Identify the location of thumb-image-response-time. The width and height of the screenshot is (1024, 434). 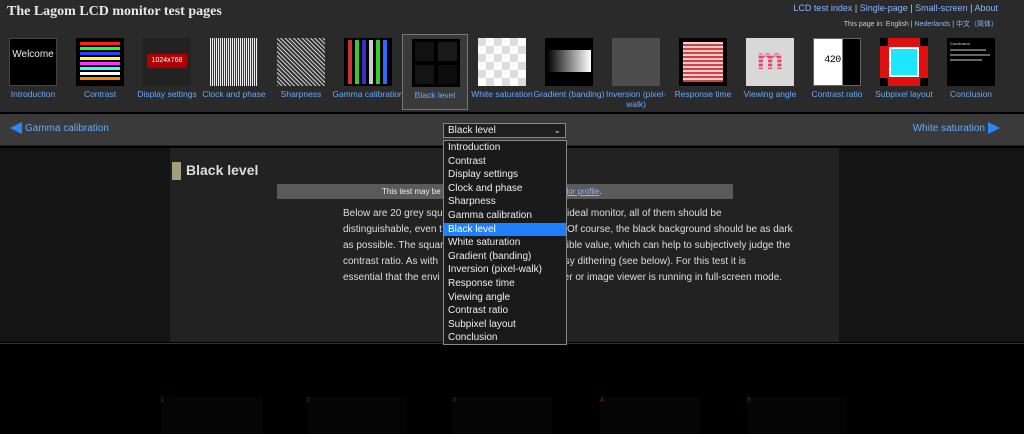
(703, 62).